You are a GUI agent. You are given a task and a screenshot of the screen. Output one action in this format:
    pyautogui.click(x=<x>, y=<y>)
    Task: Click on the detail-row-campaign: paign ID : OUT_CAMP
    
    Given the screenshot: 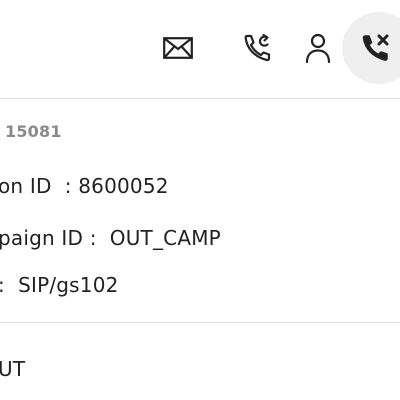 What is the action you would take?
    pyautogui.click(x=110, y=238)
    